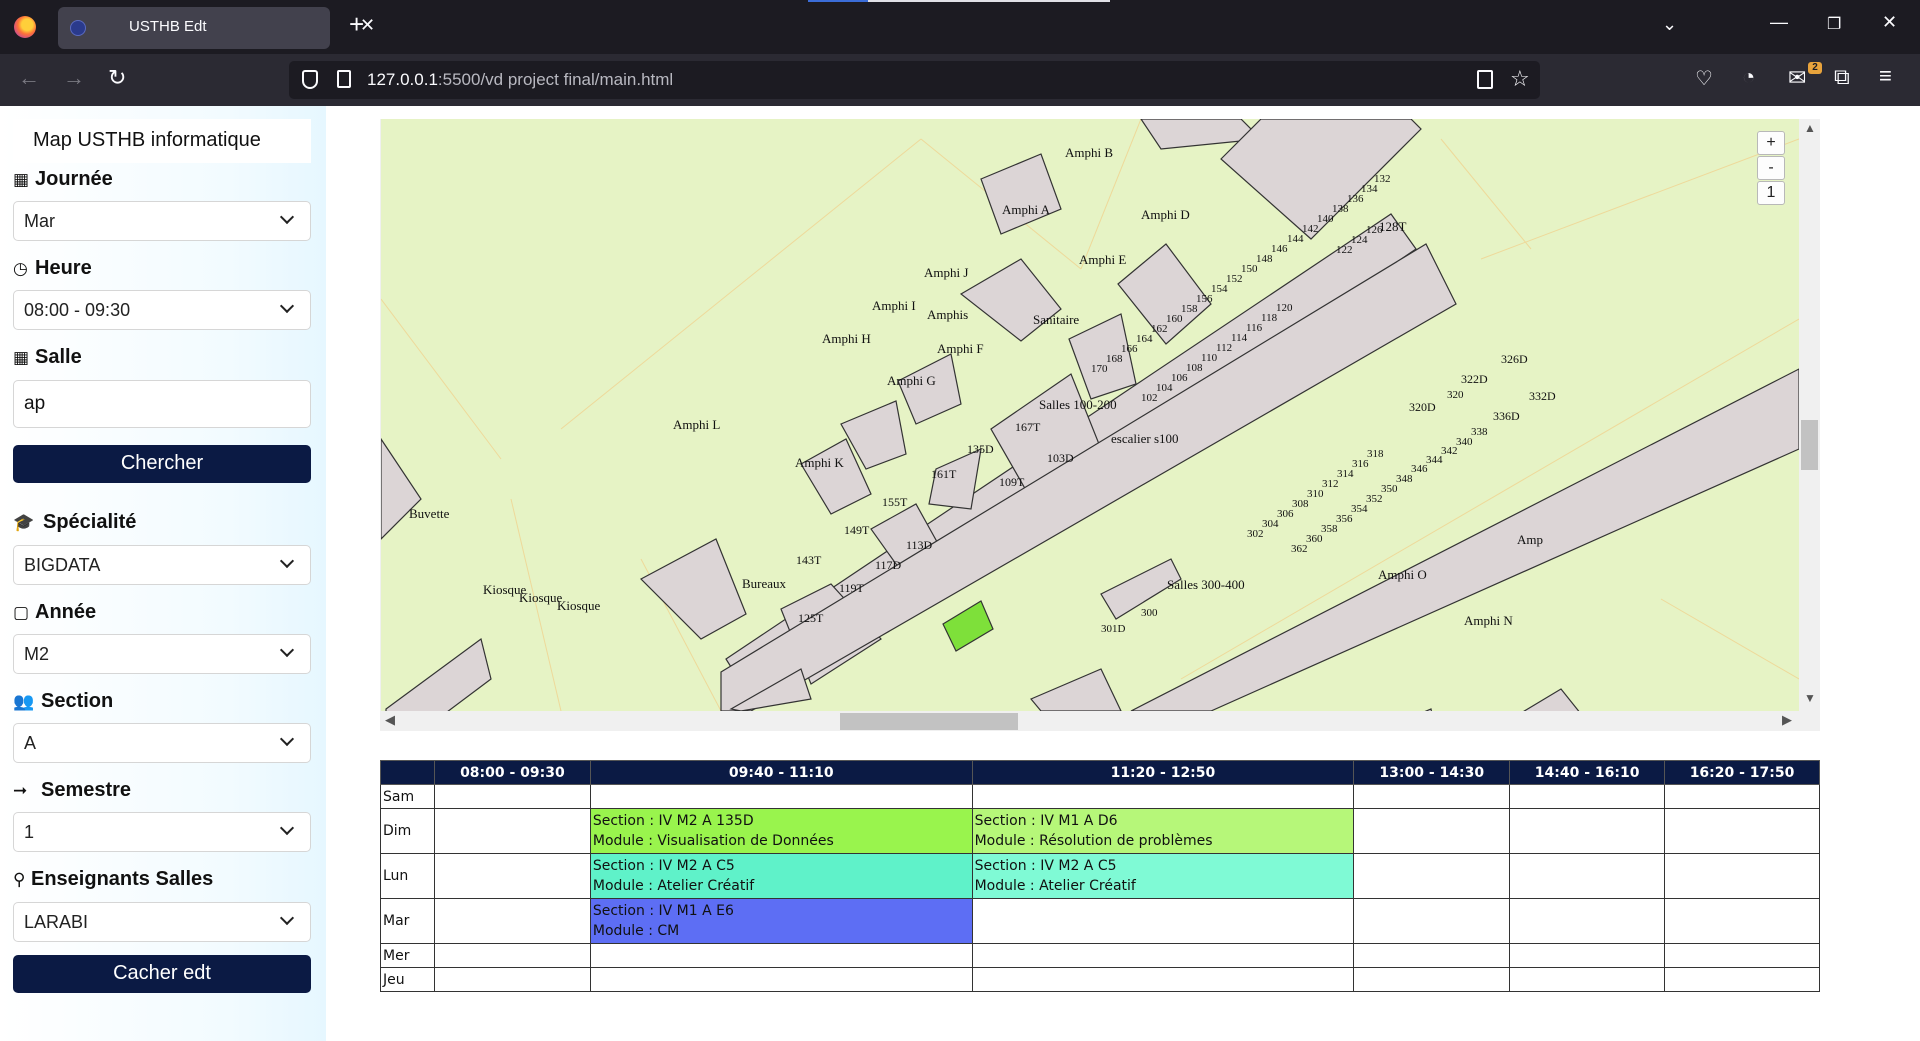 The width and height of the screenshot is (1920, 1041). I want to click on day-label: Jeu, so click(407, 979).